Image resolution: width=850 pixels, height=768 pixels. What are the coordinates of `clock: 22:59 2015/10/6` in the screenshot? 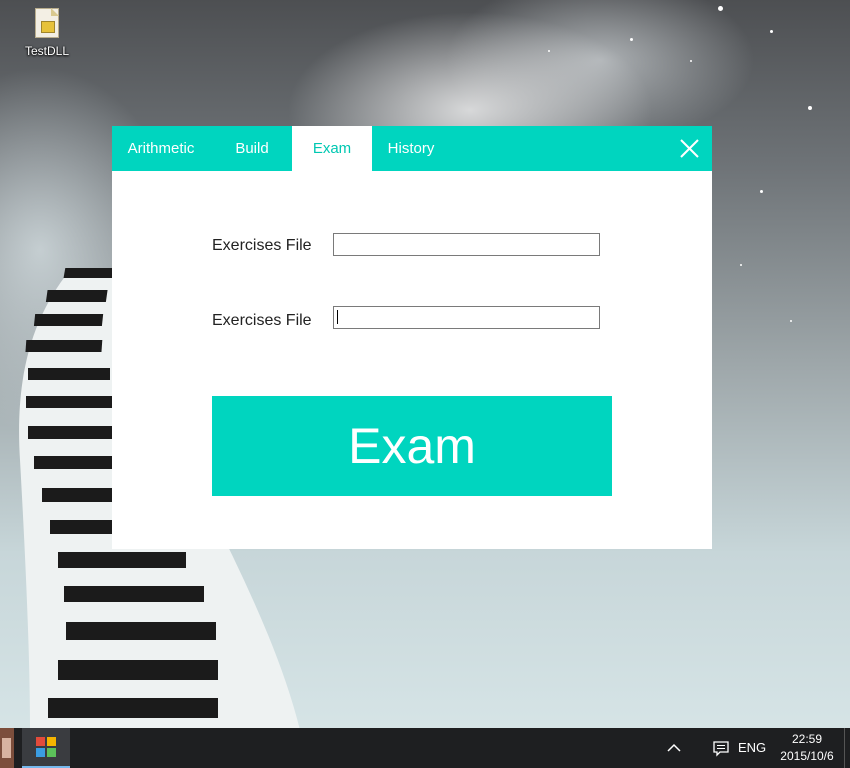 It's located at (807, 748).